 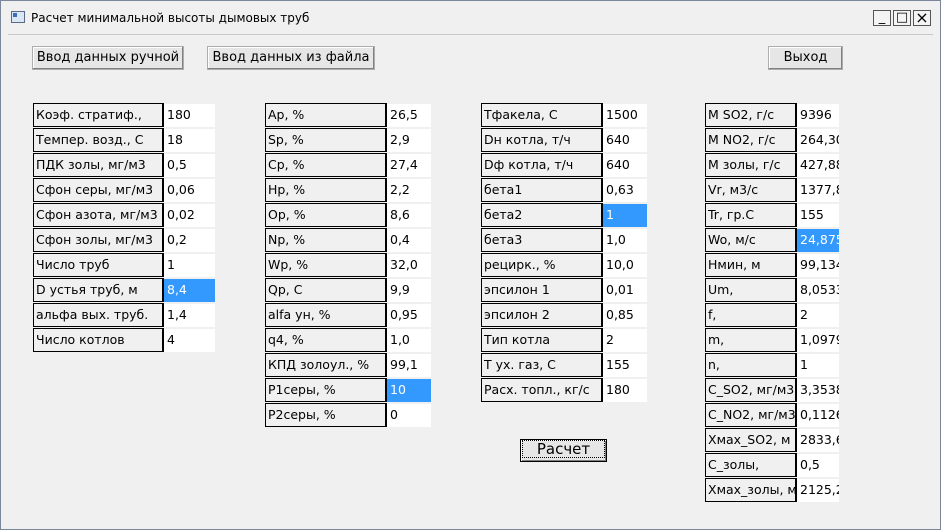 What do you see at coordinates (818, 440) in the screenshot?
I see `result-value-cell: 2833,64` at bounding box center [818, 440].